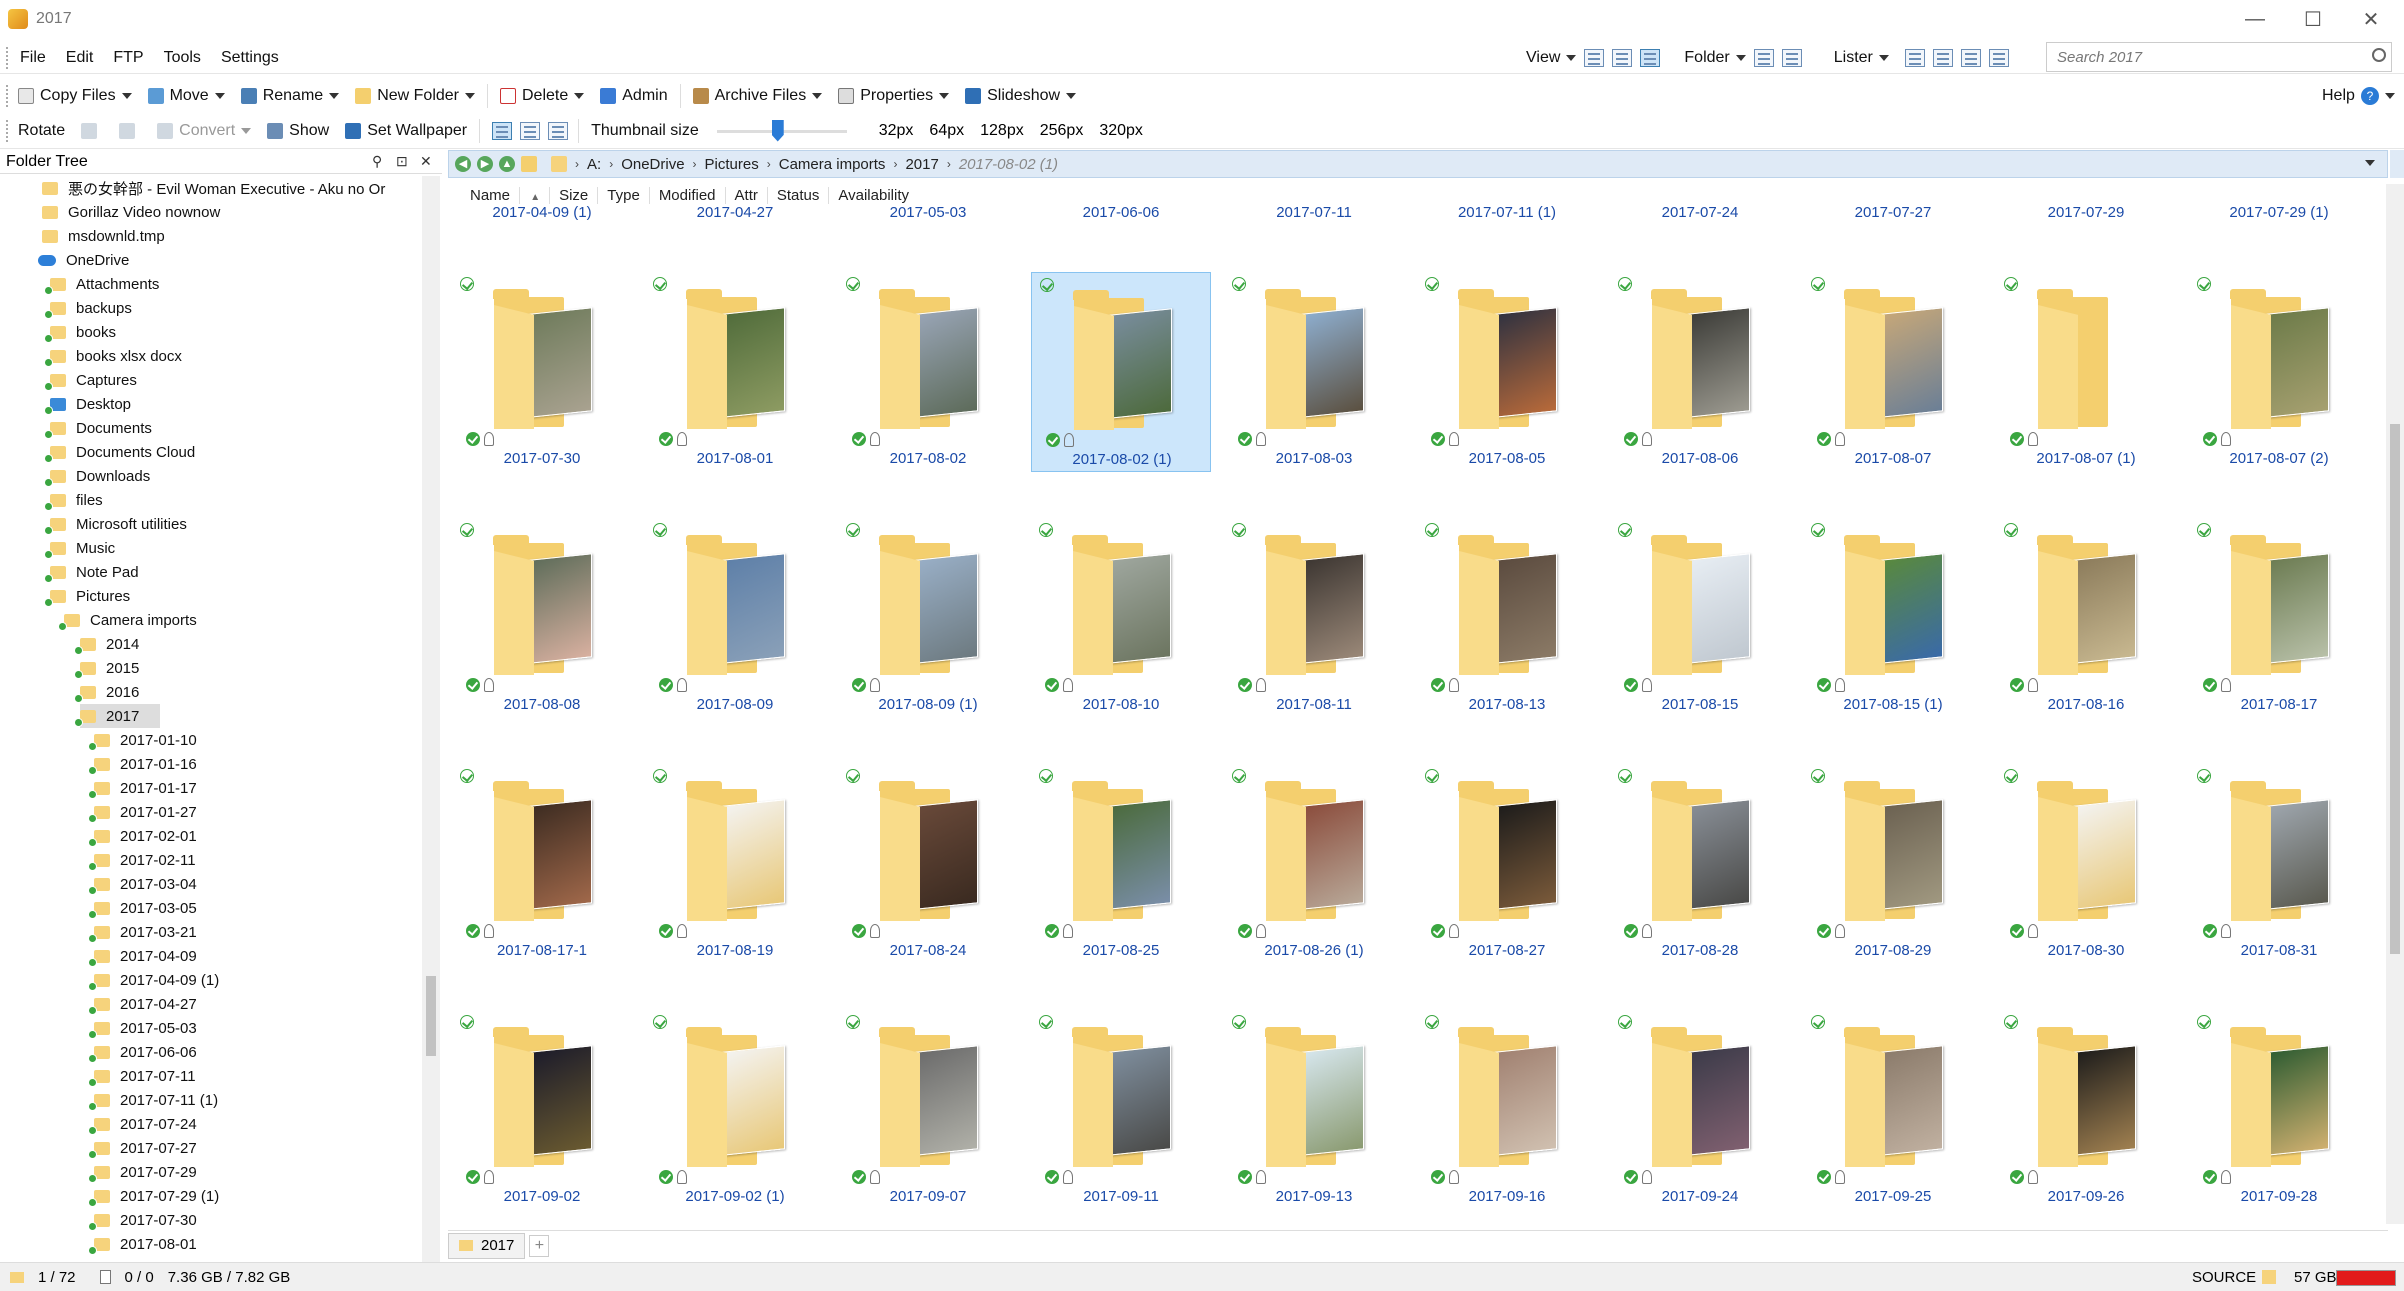 This screenshot has height=1291, width=2404. I want to click on tree-item: 2017-01-17, so click(142, 788).